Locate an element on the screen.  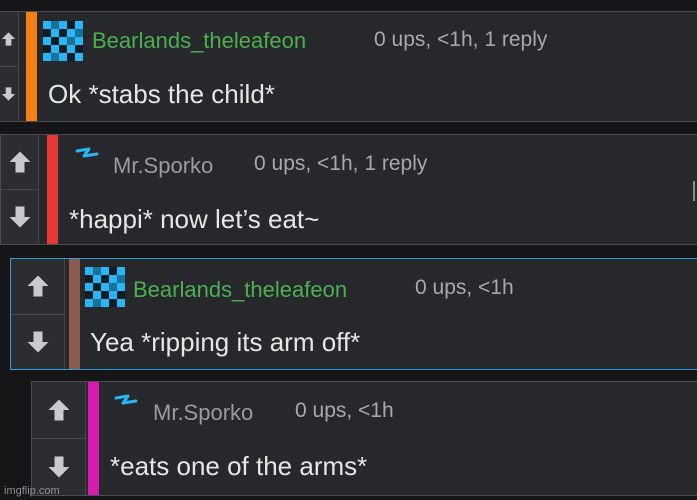
comment-text: *happi* now let’s eat~ is located at coordinates (194, 219).